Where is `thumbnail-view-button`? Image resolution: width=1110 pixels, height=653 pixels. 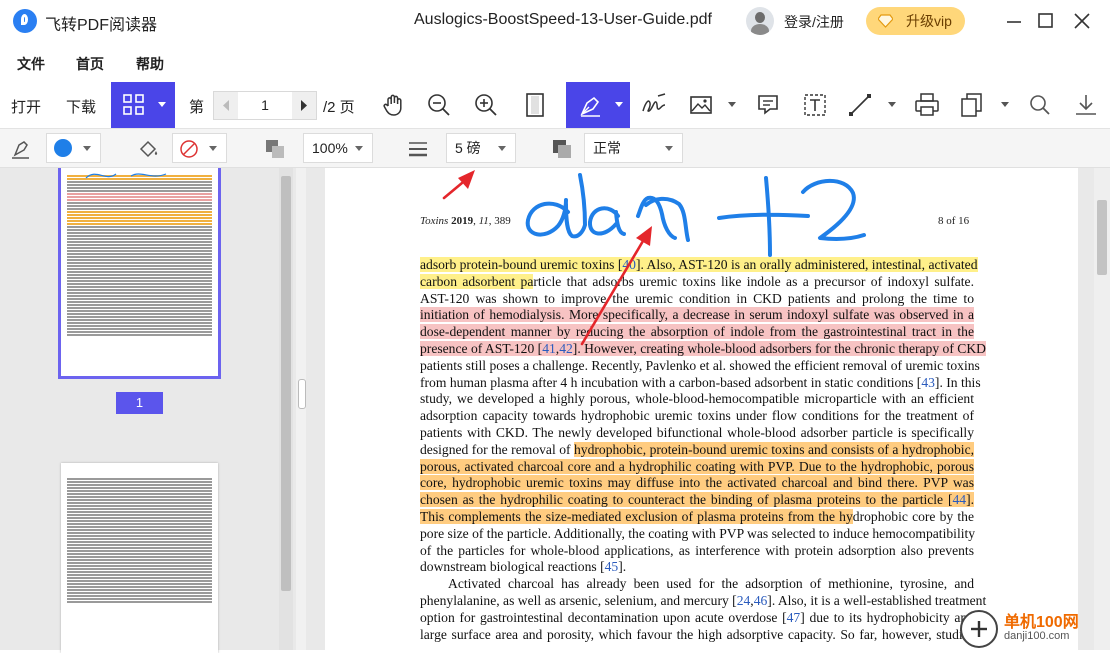
thumbnail-view-button is located at coordinates (143, 105).